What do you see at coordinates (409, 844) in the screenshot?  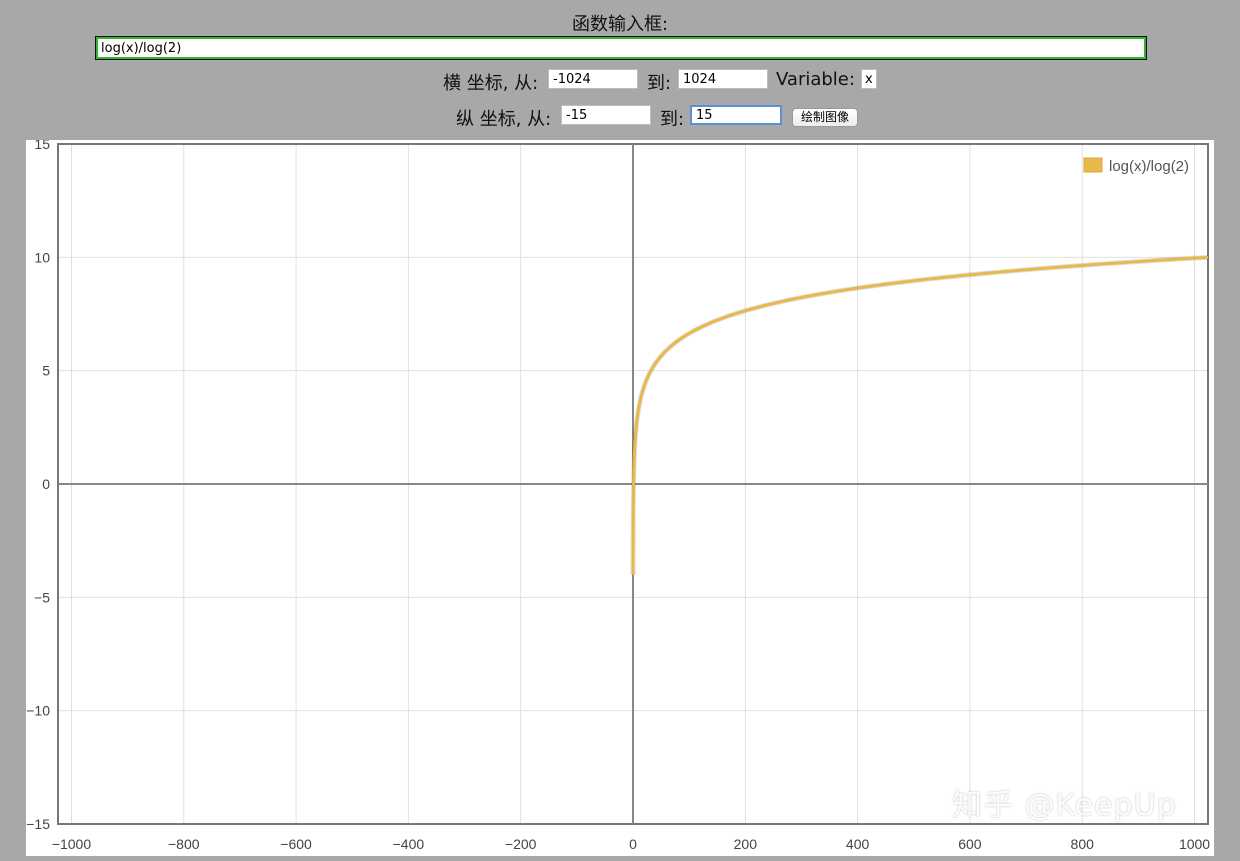 I see `x-tick-label: −400` at bounding box center [409, 844].